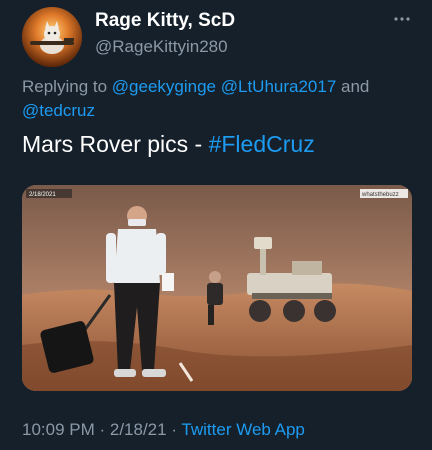 Image resolution: width=432 pixels, height=450 pixels. Describe the element at coordinates (161, 47) in the screenshot. I see `user-handle: @RageKittyin280` at that location.